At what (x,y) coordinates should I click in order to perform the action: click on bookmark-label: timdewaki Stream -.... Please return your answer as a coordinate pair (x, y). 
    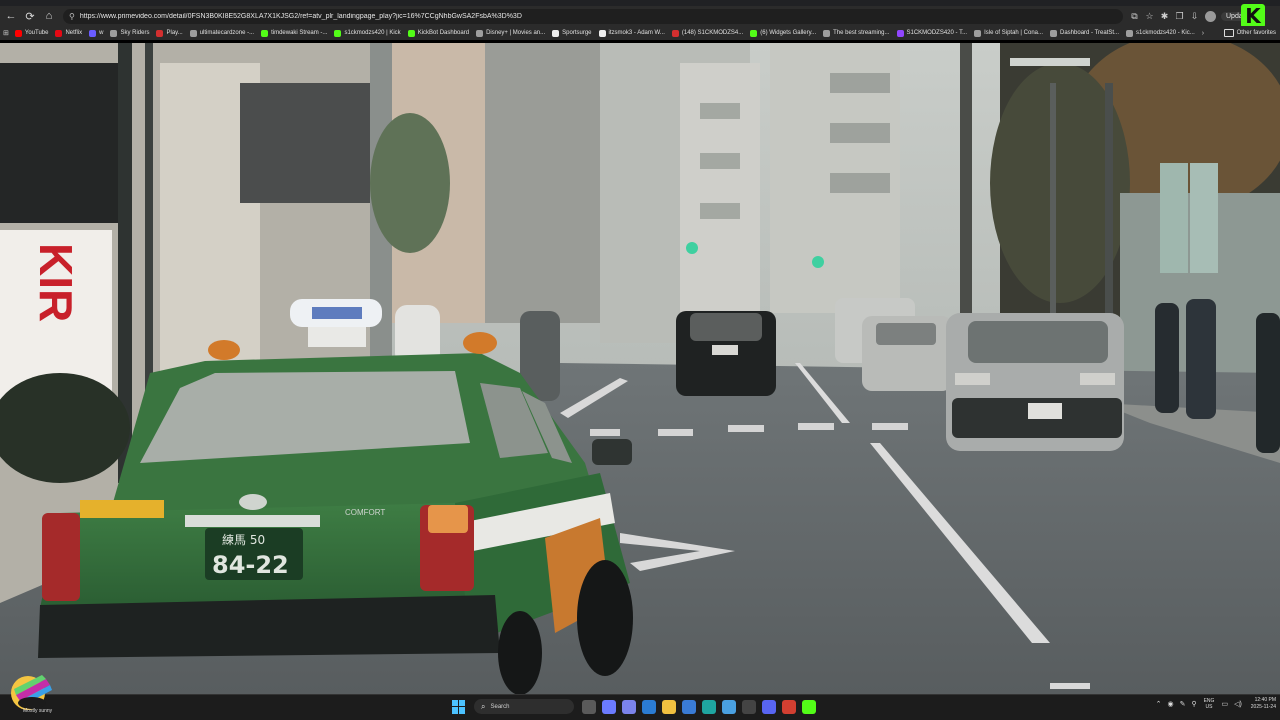
    Looking at the image, I should click on (299, 33).